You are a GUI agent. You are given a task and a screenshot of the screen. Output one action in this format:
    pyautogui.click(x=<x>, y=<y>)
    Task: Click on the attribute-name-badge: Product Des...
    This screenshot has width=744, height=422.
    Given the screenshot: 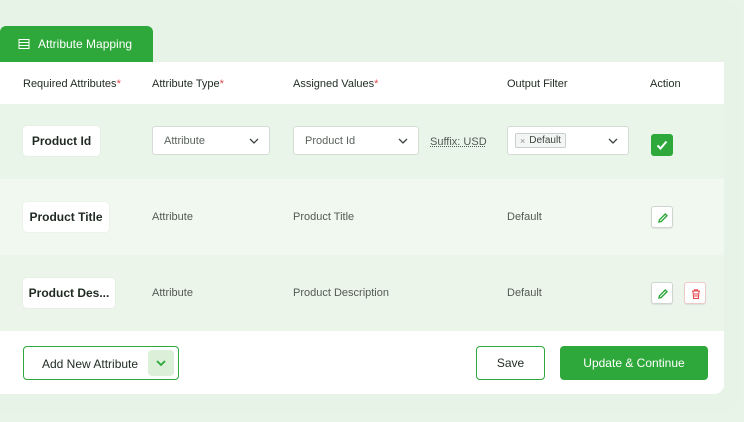 What is the action you would take?
    pyautogui.click(x=69, y=293)
    